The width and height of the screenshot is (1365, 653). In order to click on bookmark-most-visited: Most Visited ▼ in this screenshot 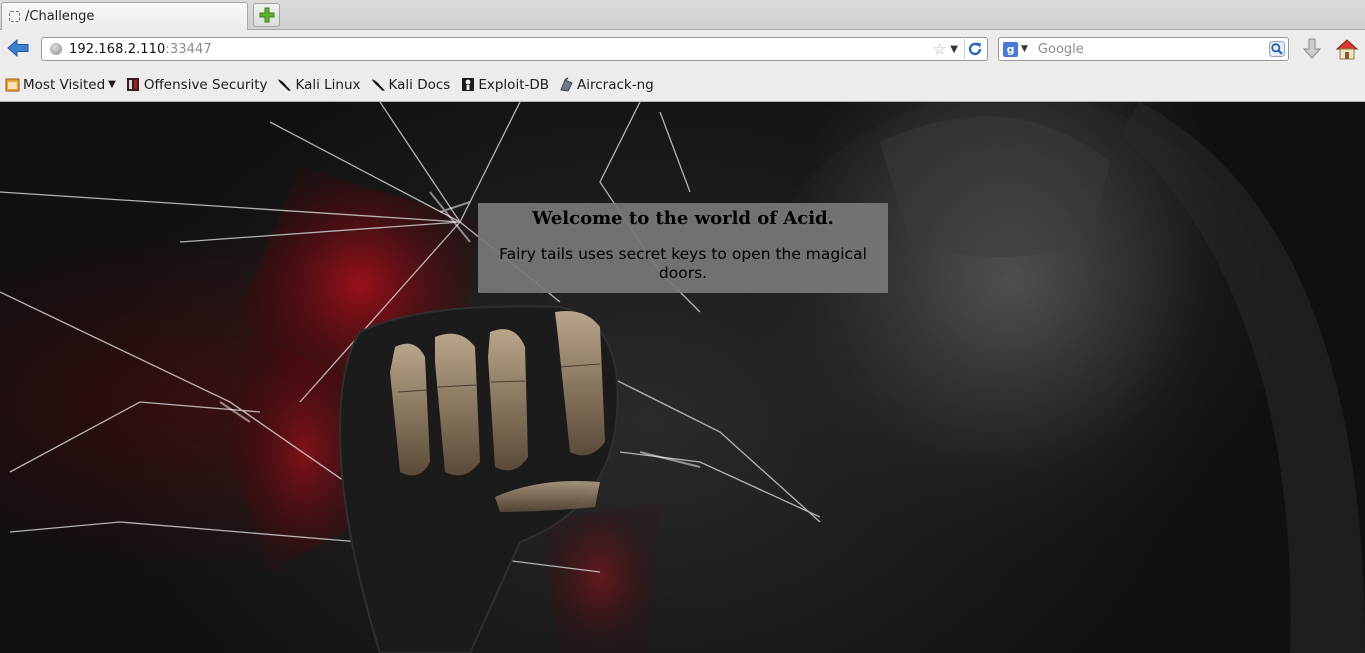, I will do `click(60, 85)`.